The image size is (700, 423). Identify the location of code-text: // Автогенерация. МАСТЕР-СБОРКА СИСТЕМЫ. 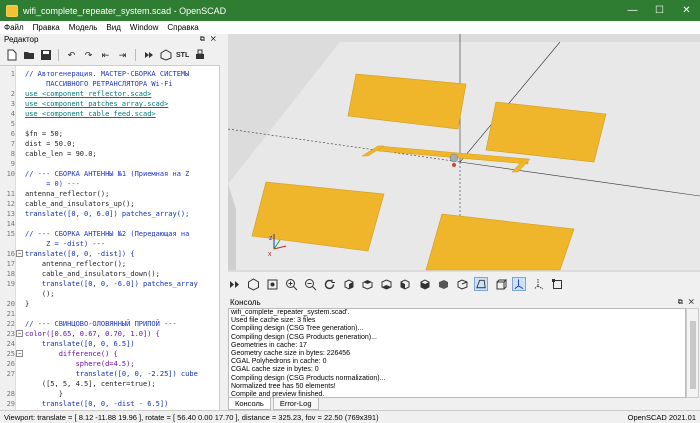
(107, 74).